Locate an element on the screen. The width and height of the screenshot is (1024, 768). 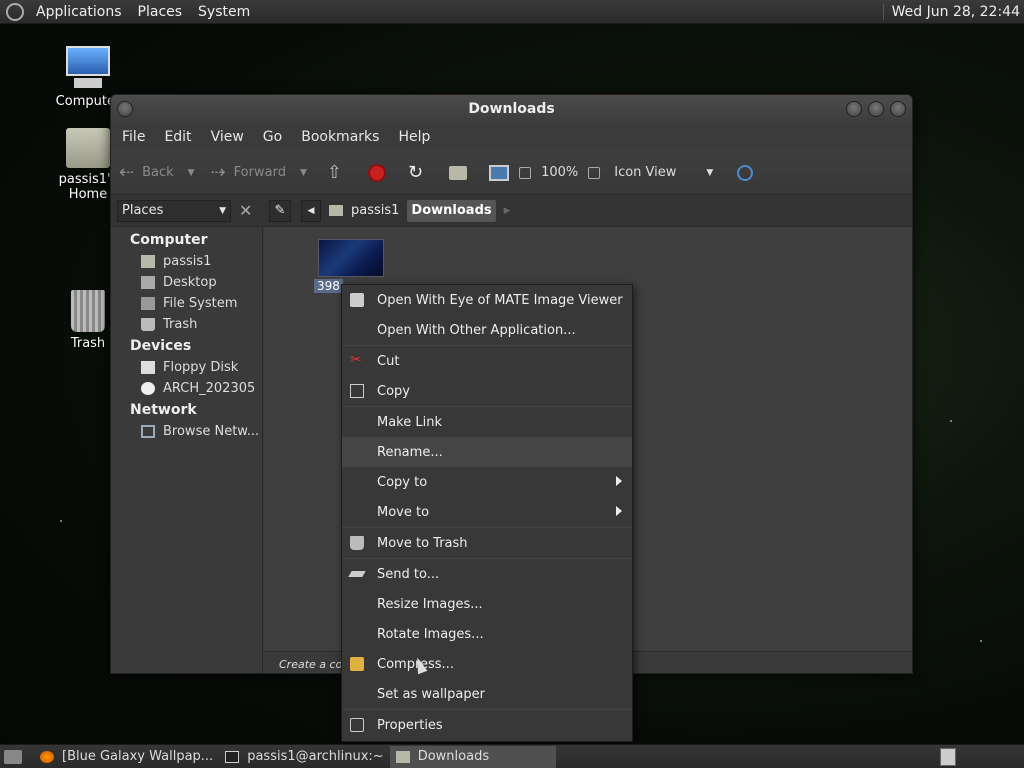
menu-file: File is located at coordinates (132, 137).